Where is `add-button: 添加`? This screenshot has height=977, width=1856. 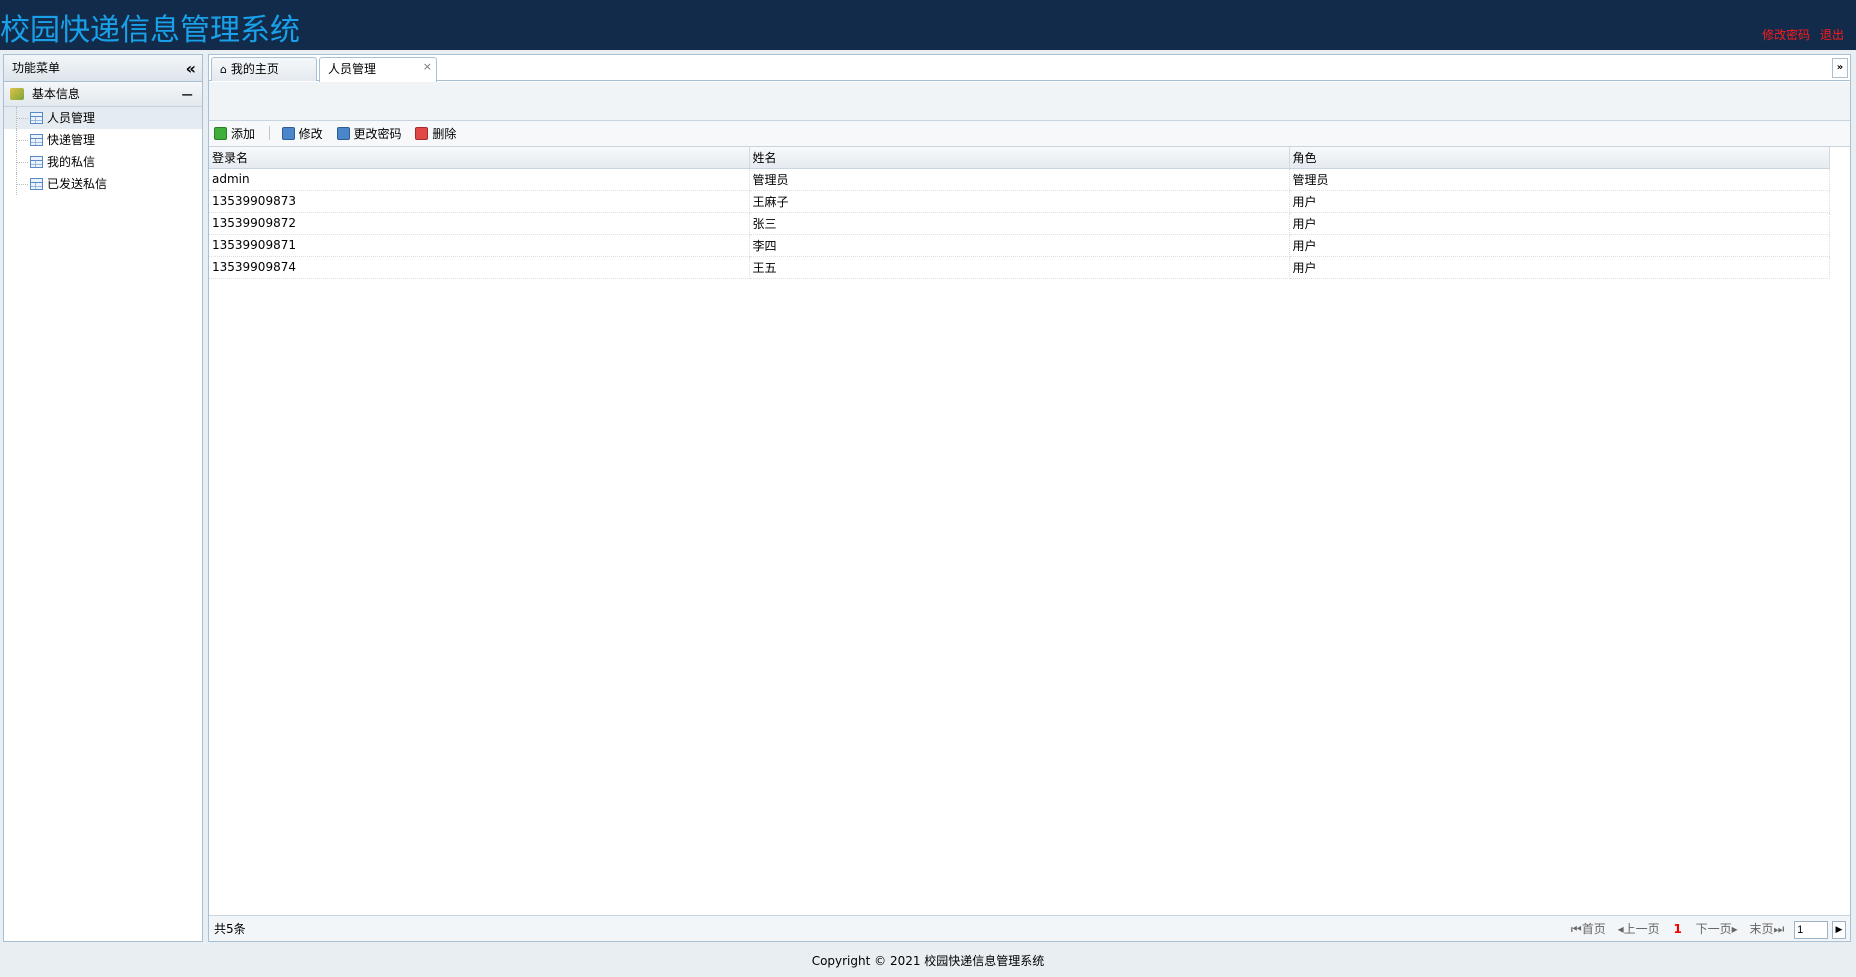 add-button: 添加 is located at coordinates (234, 134).